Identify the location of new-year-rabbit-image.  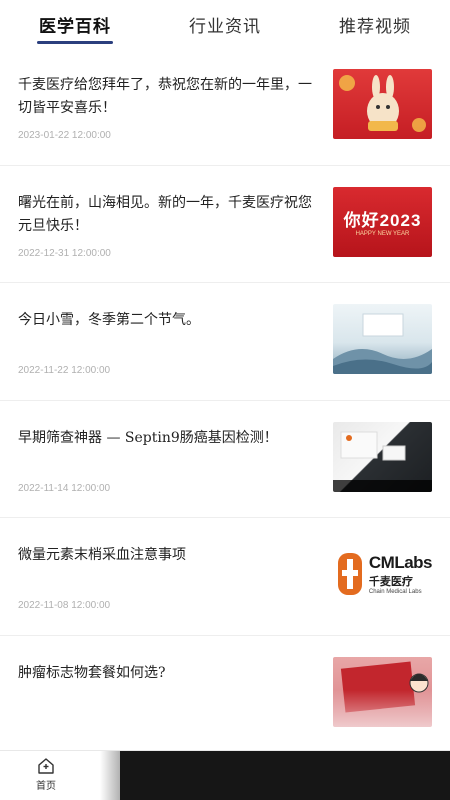
(382, 104).